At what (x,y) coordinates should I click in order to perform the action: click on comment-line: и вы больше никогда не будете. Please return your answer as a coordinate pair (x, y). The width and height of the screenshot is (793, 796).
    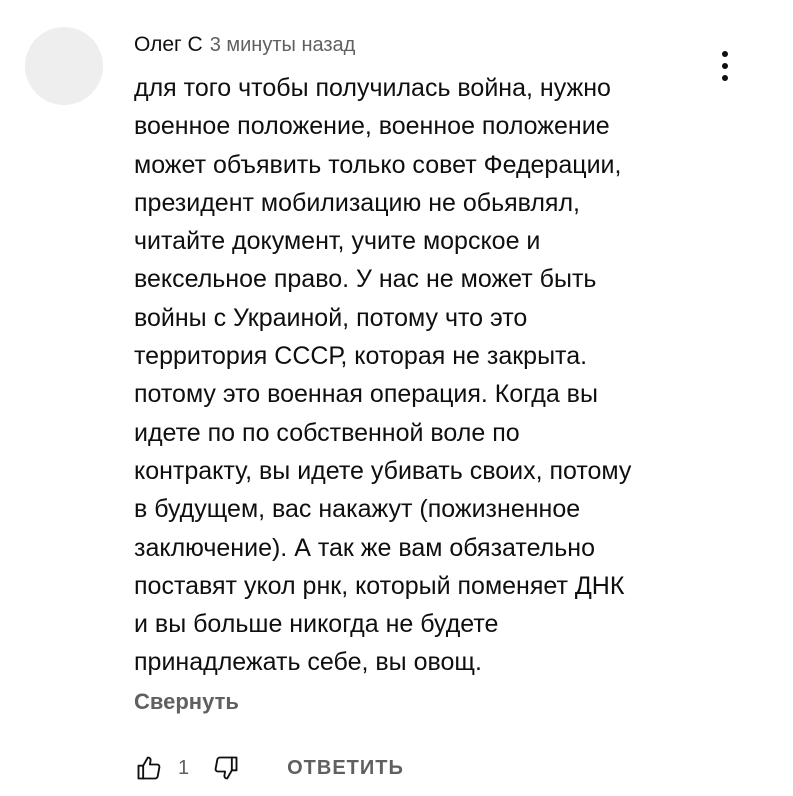
    Looking at the image, I should click on (316, 624).